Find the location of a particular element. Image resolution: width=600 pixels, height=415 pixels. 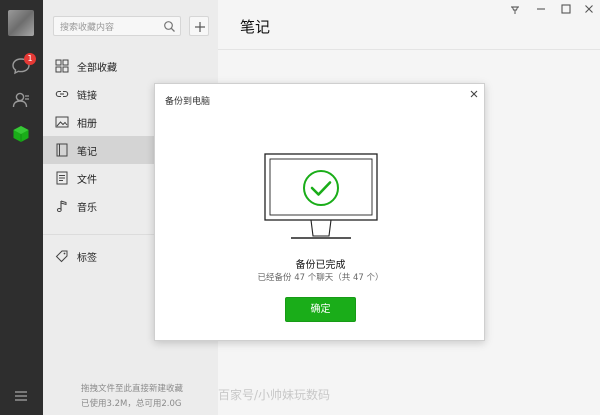

pin-icon is located at coordinates (515, 9).